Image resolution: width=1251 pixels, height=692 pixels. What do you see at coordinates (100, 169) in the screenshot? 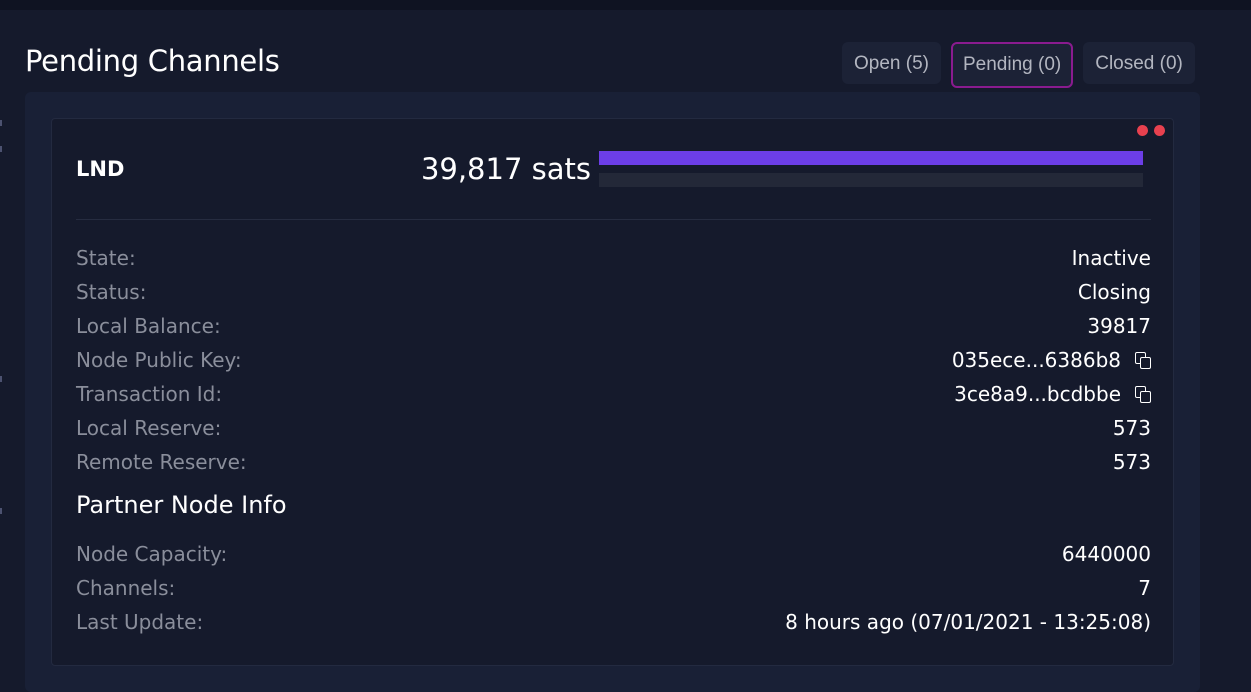
I see `node-alias: LND` at bounding box center [100, 169].